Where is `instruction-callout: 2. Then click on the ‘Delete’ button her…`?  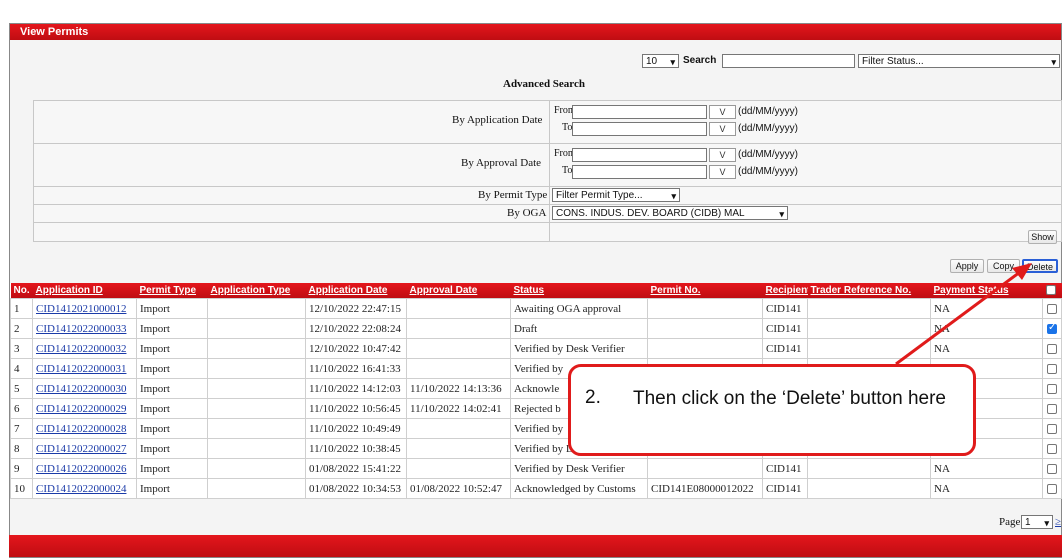
instruction-callout: 2. Then click on the ‘Delete’ button her… is located at coordinates (772, 410).